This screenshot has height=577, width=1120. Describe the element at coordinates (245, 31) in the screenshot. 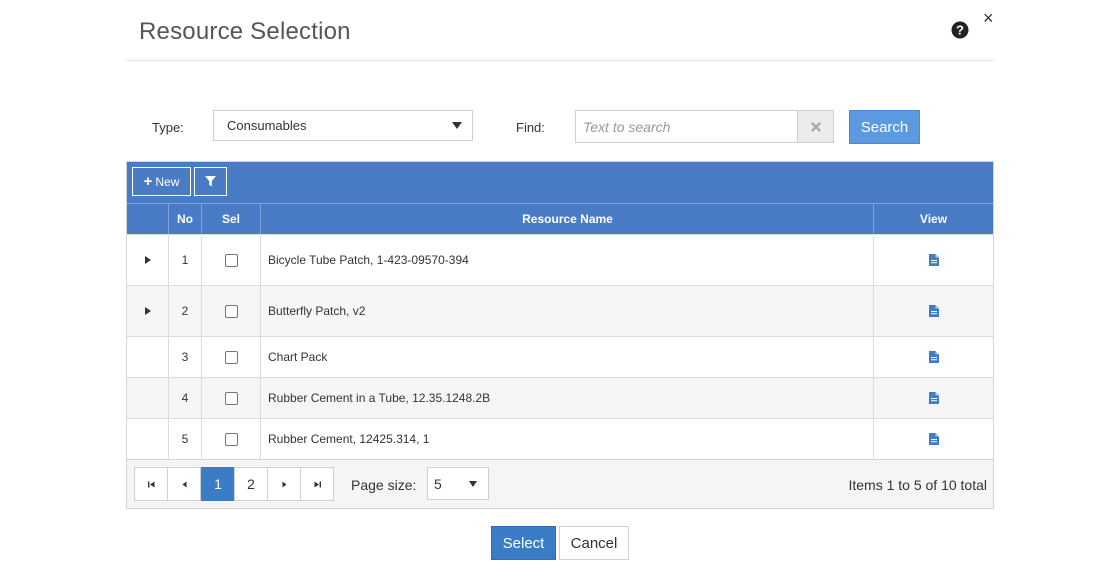

I see `dialog-title: Resource Selection` at that location.